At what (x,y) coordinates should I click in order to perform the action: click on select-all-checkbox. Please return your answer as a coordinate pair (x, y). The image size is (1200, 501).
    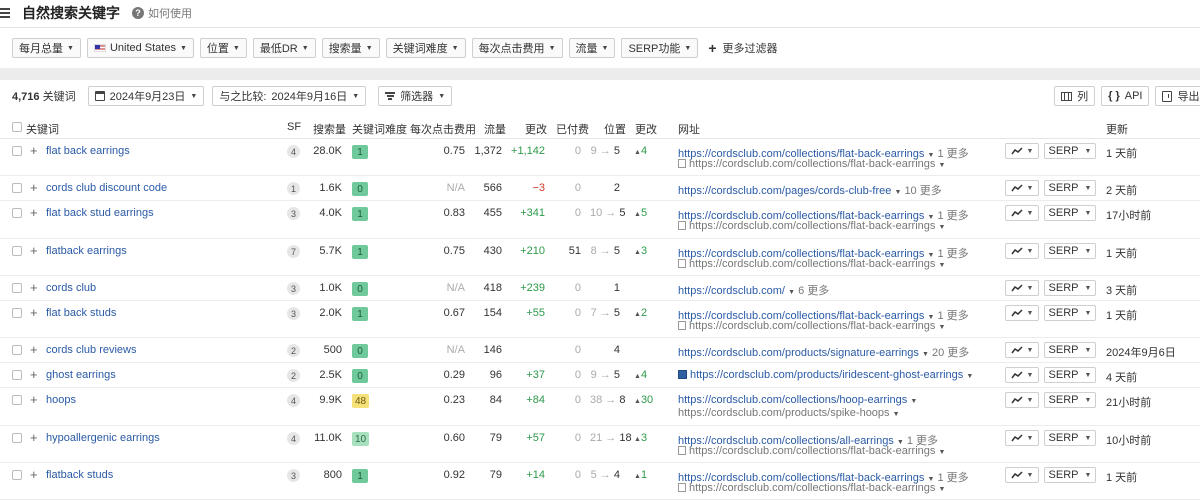
    Looking at the image, I should click on (17, 127).